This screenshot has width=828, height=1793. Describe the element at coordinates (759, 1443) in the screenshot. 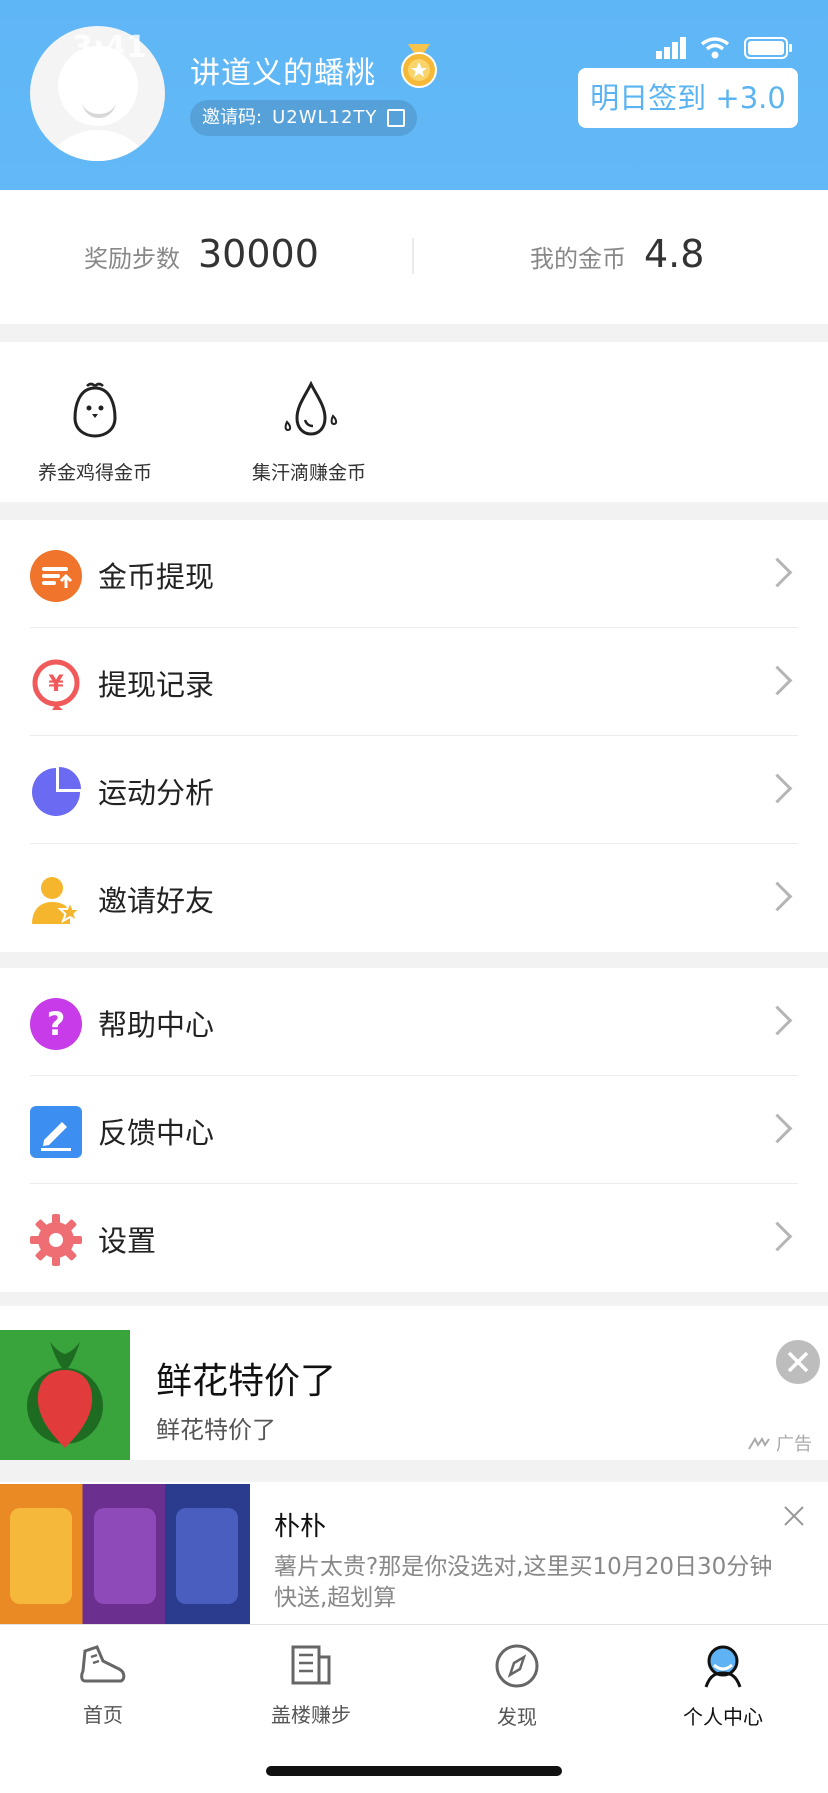

I see `ad-mark-icon` at that location.